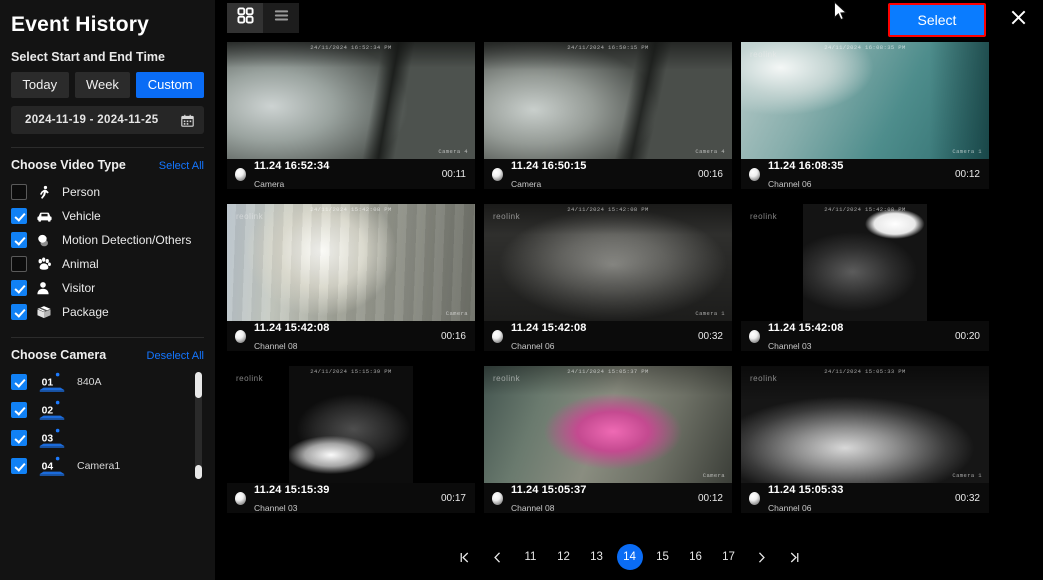 The width and height of the screenshot is (1043, 580). I want to click on pagination-next, so click(761, 557).